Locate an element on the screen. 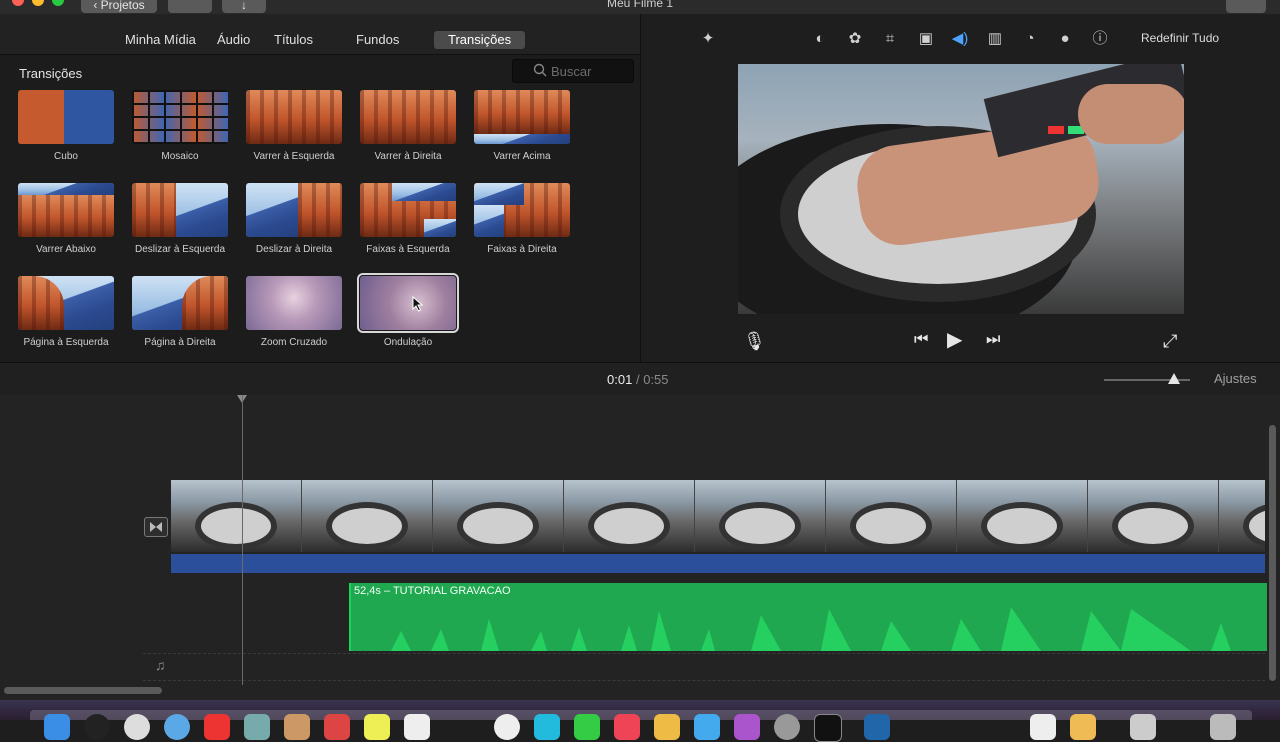 Image resolution: width=1280 pixels, height=742 pixels. transition-cross-zoom: Zoom Cruzado is located at coordinates (294, 312).